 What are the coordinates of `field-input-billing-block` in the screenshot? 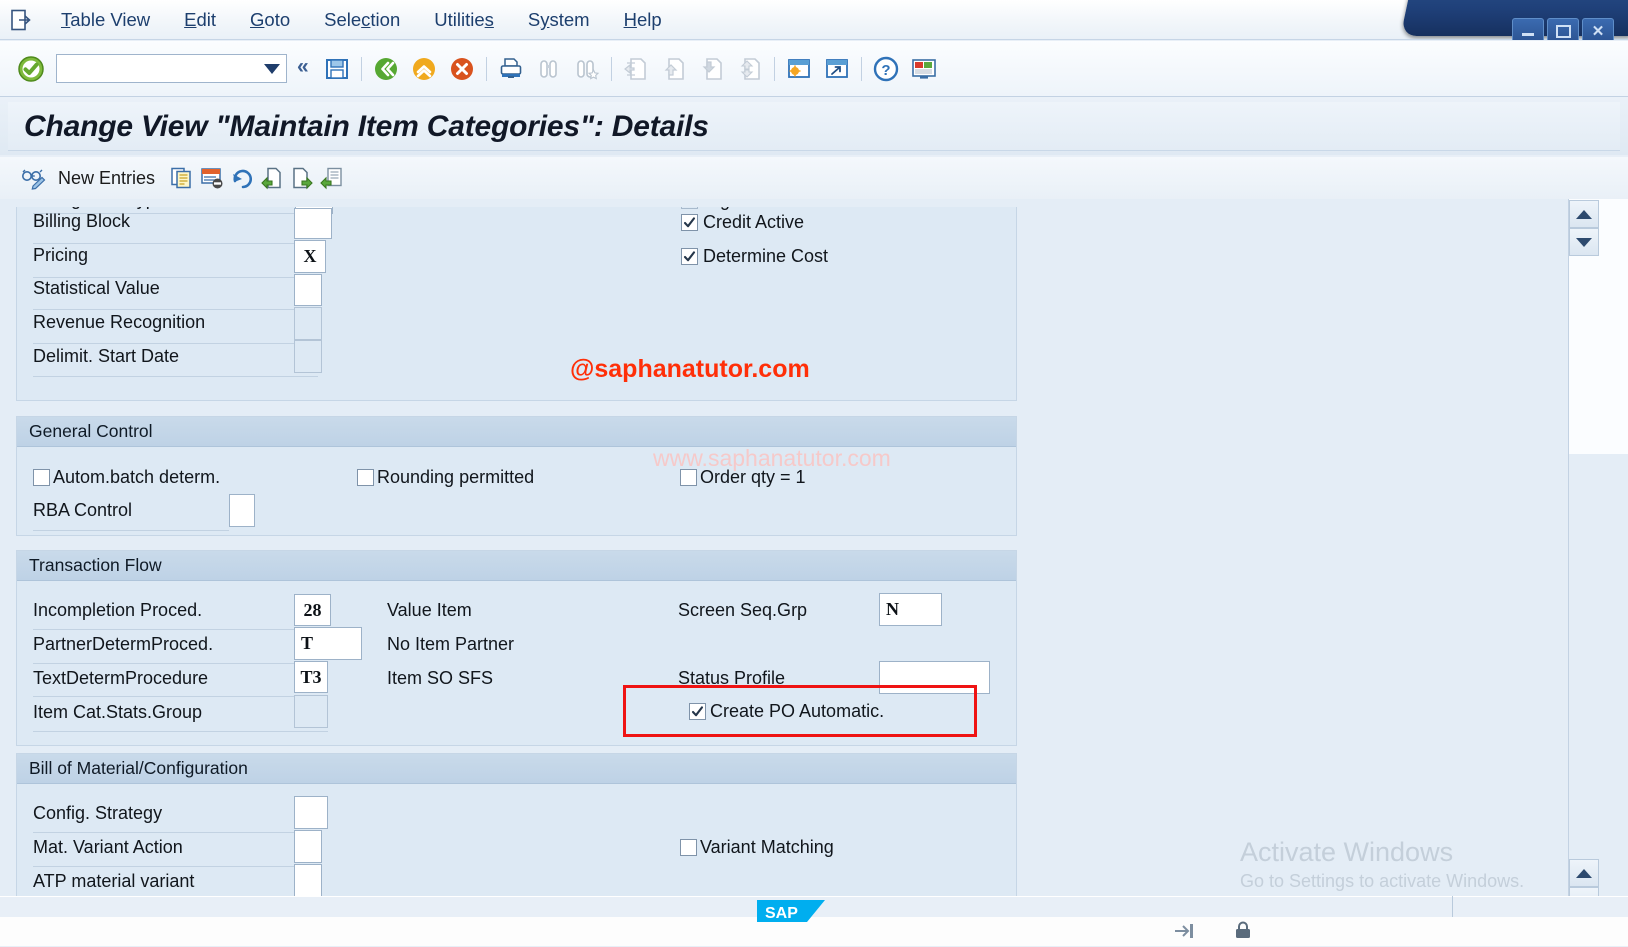 It's located at (313, 223).